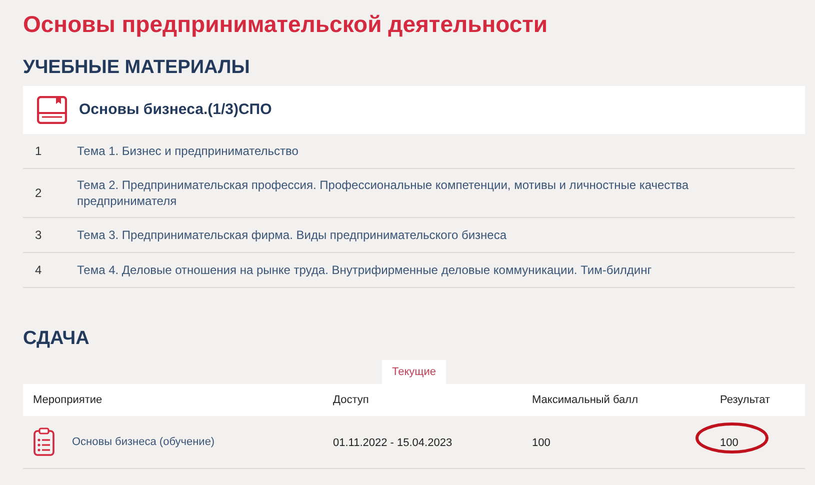 This screenshot has height=485, width=815. Describe the element at coordinates (143, 442) in the screenshot. I see `event-link: Основы бизнеса (обучение)` at that location.